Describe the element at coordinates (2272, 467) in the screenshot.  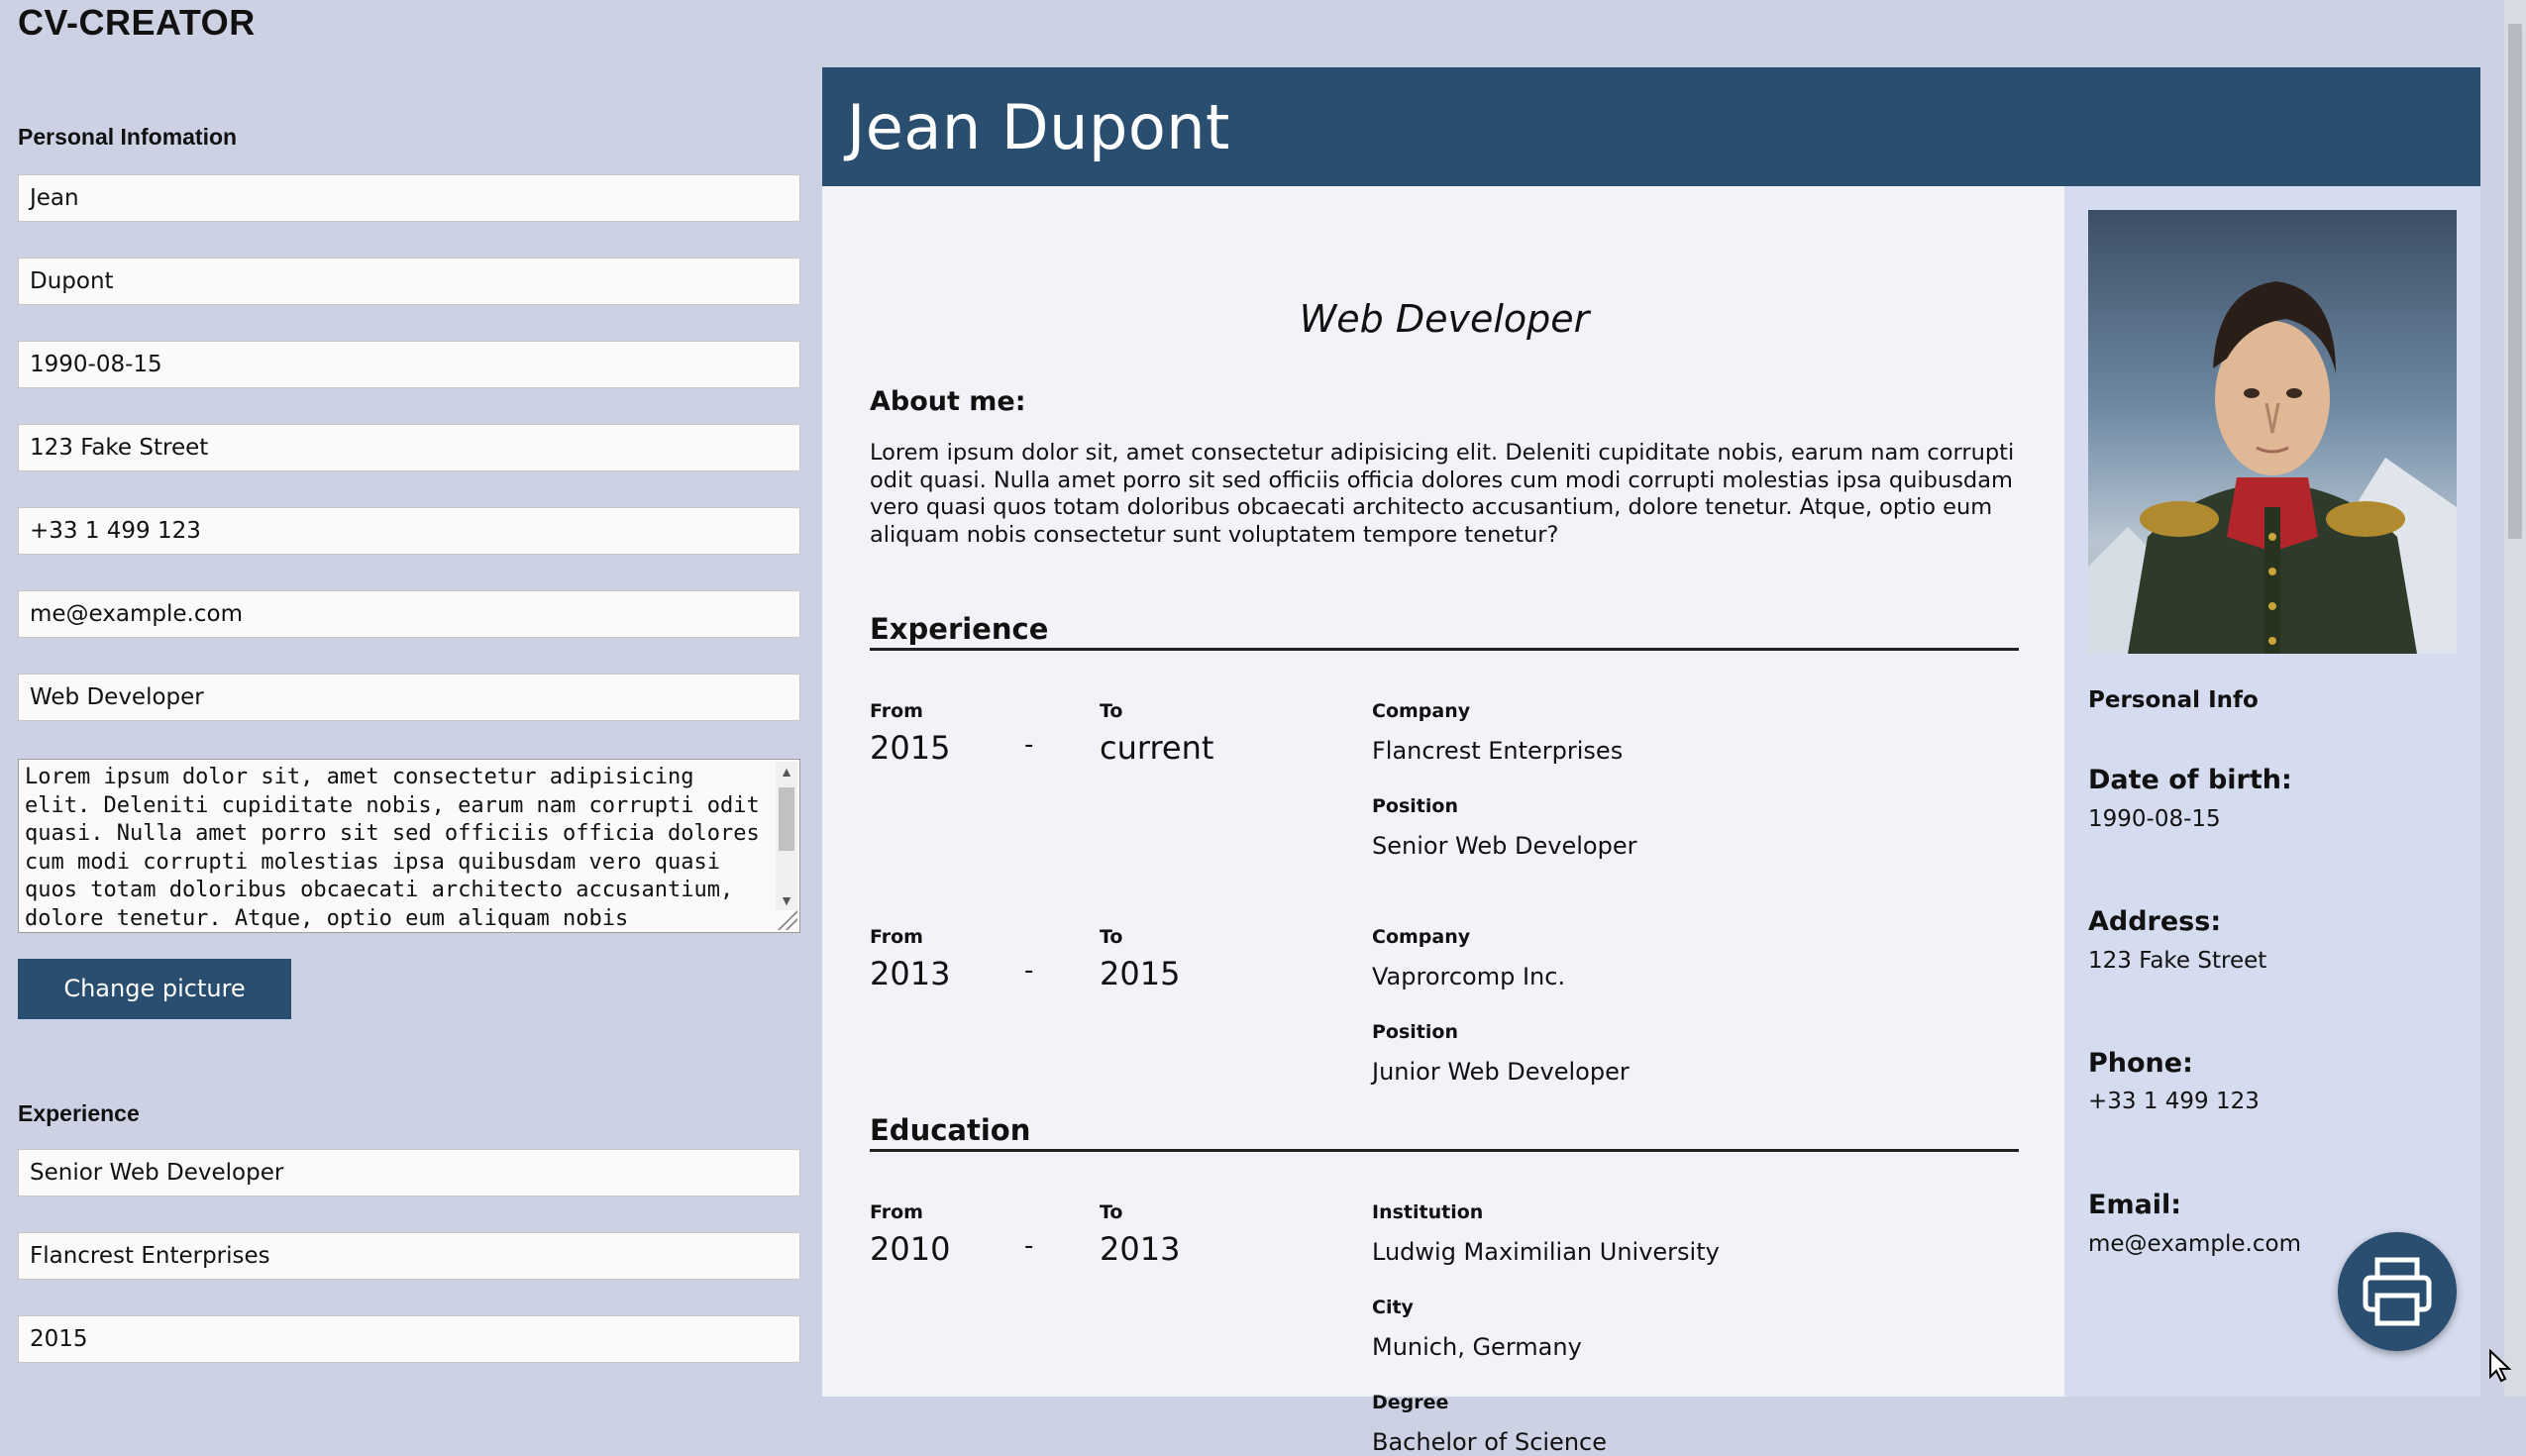
I see `portrait-illustration` at that location.